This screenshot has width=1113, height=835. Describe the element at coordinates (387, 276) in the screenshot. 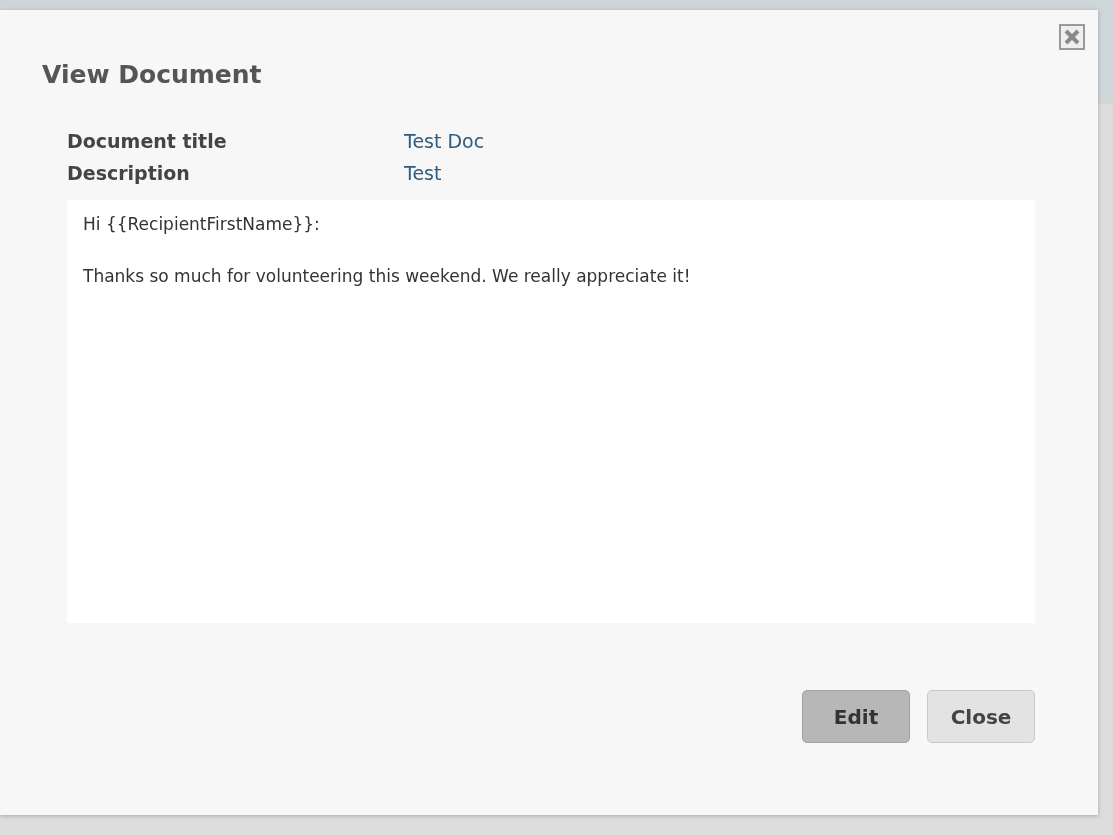

I see `body-text: Thanks so much for volunteering this weekend. We really appreciate it!` at that location.